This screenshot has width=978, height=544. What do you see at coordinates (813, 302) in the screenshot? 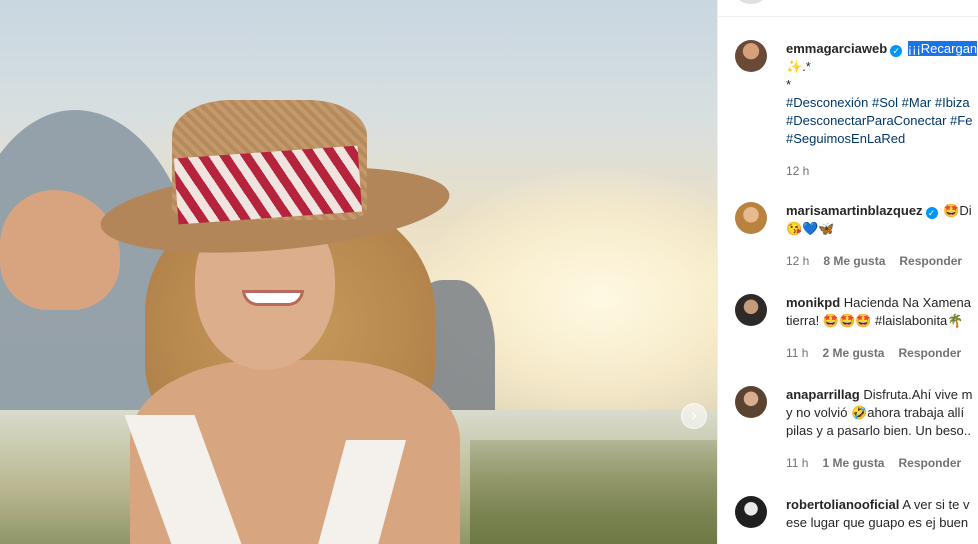
I see `comment-username: monikpd` at bounding box center [813, 302].